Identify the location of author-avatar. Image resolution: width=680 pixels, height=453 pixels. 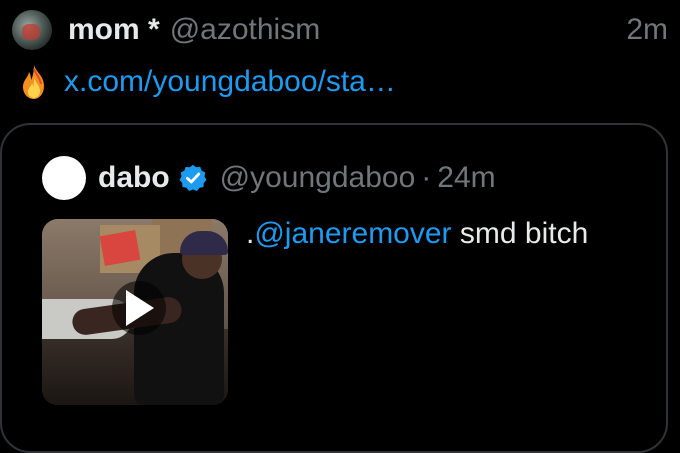
(32, 30).